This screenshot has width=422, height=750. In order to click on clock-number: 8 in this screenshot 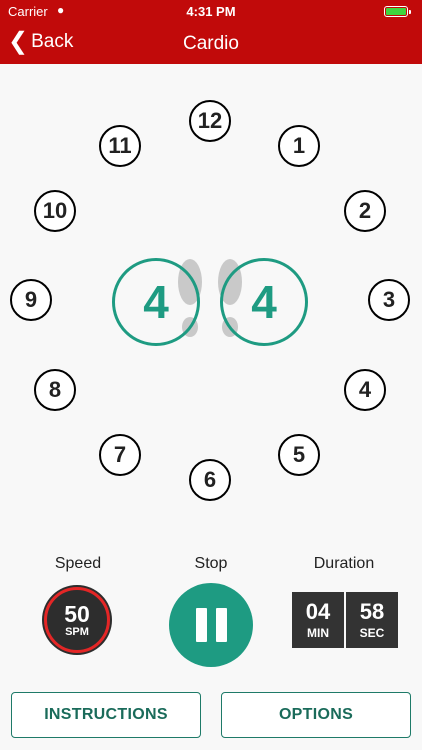, I will do `click(55, 390)`.